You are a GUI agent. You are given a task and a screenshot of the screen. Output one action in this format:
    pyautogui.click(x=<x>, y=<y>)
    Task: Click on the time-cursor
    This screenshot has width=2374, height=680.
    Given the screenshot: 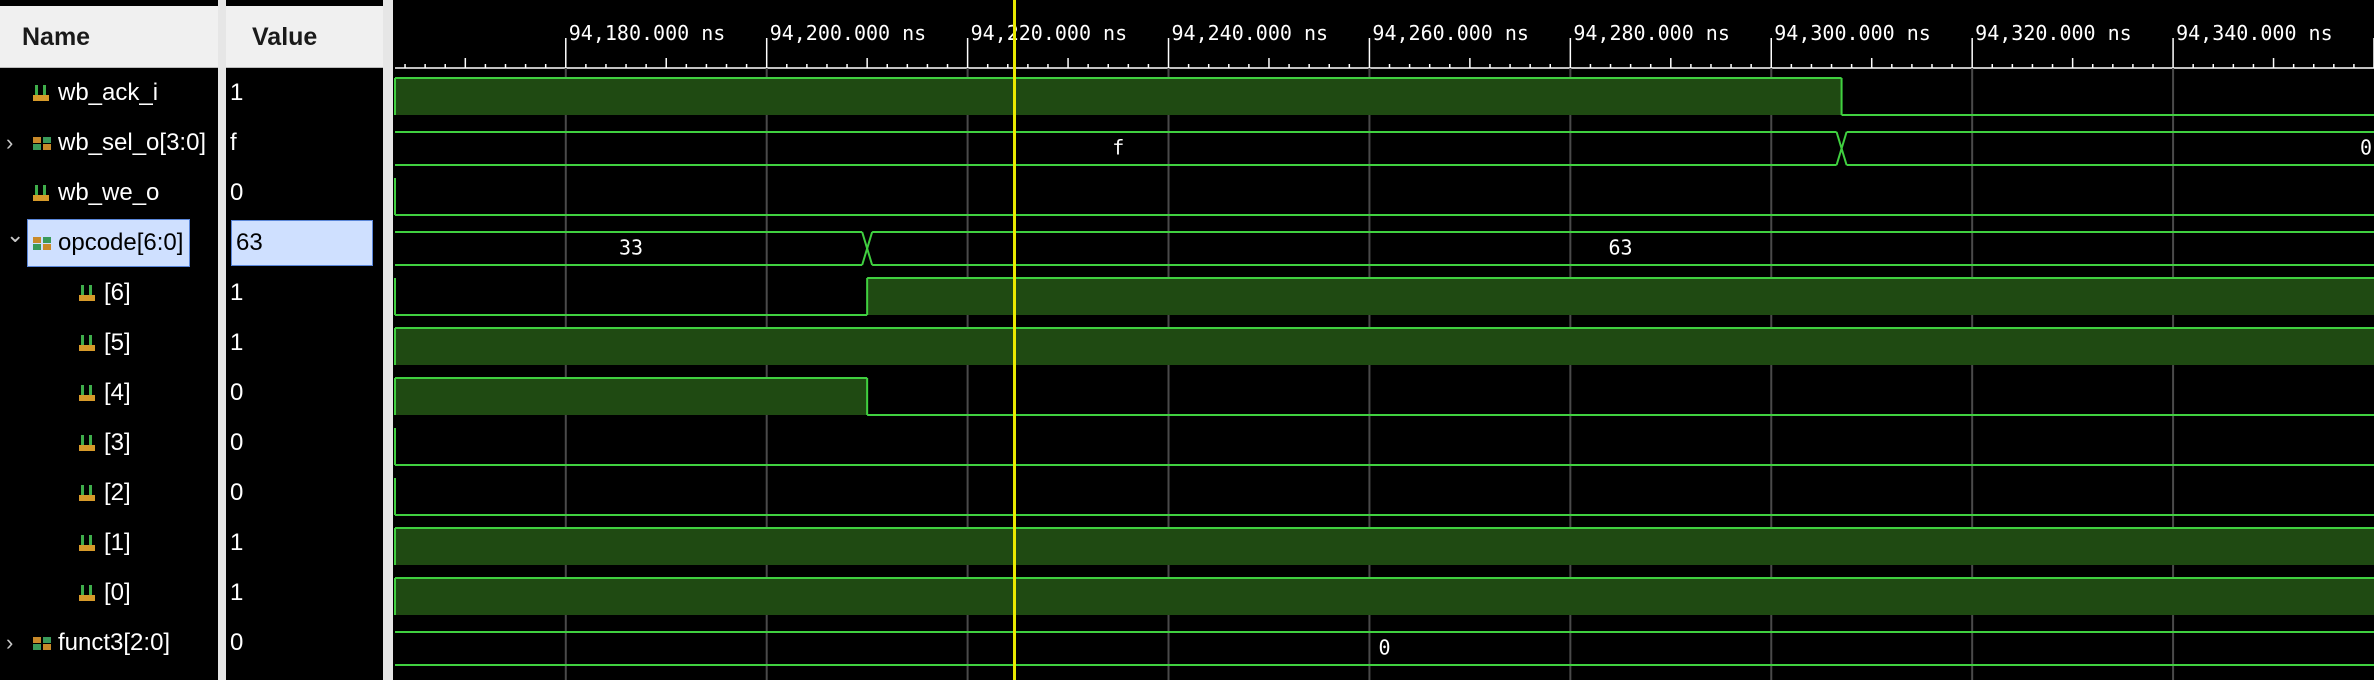 What is the action you would take?
    pyautogui.click(x=1014, y=340)
    